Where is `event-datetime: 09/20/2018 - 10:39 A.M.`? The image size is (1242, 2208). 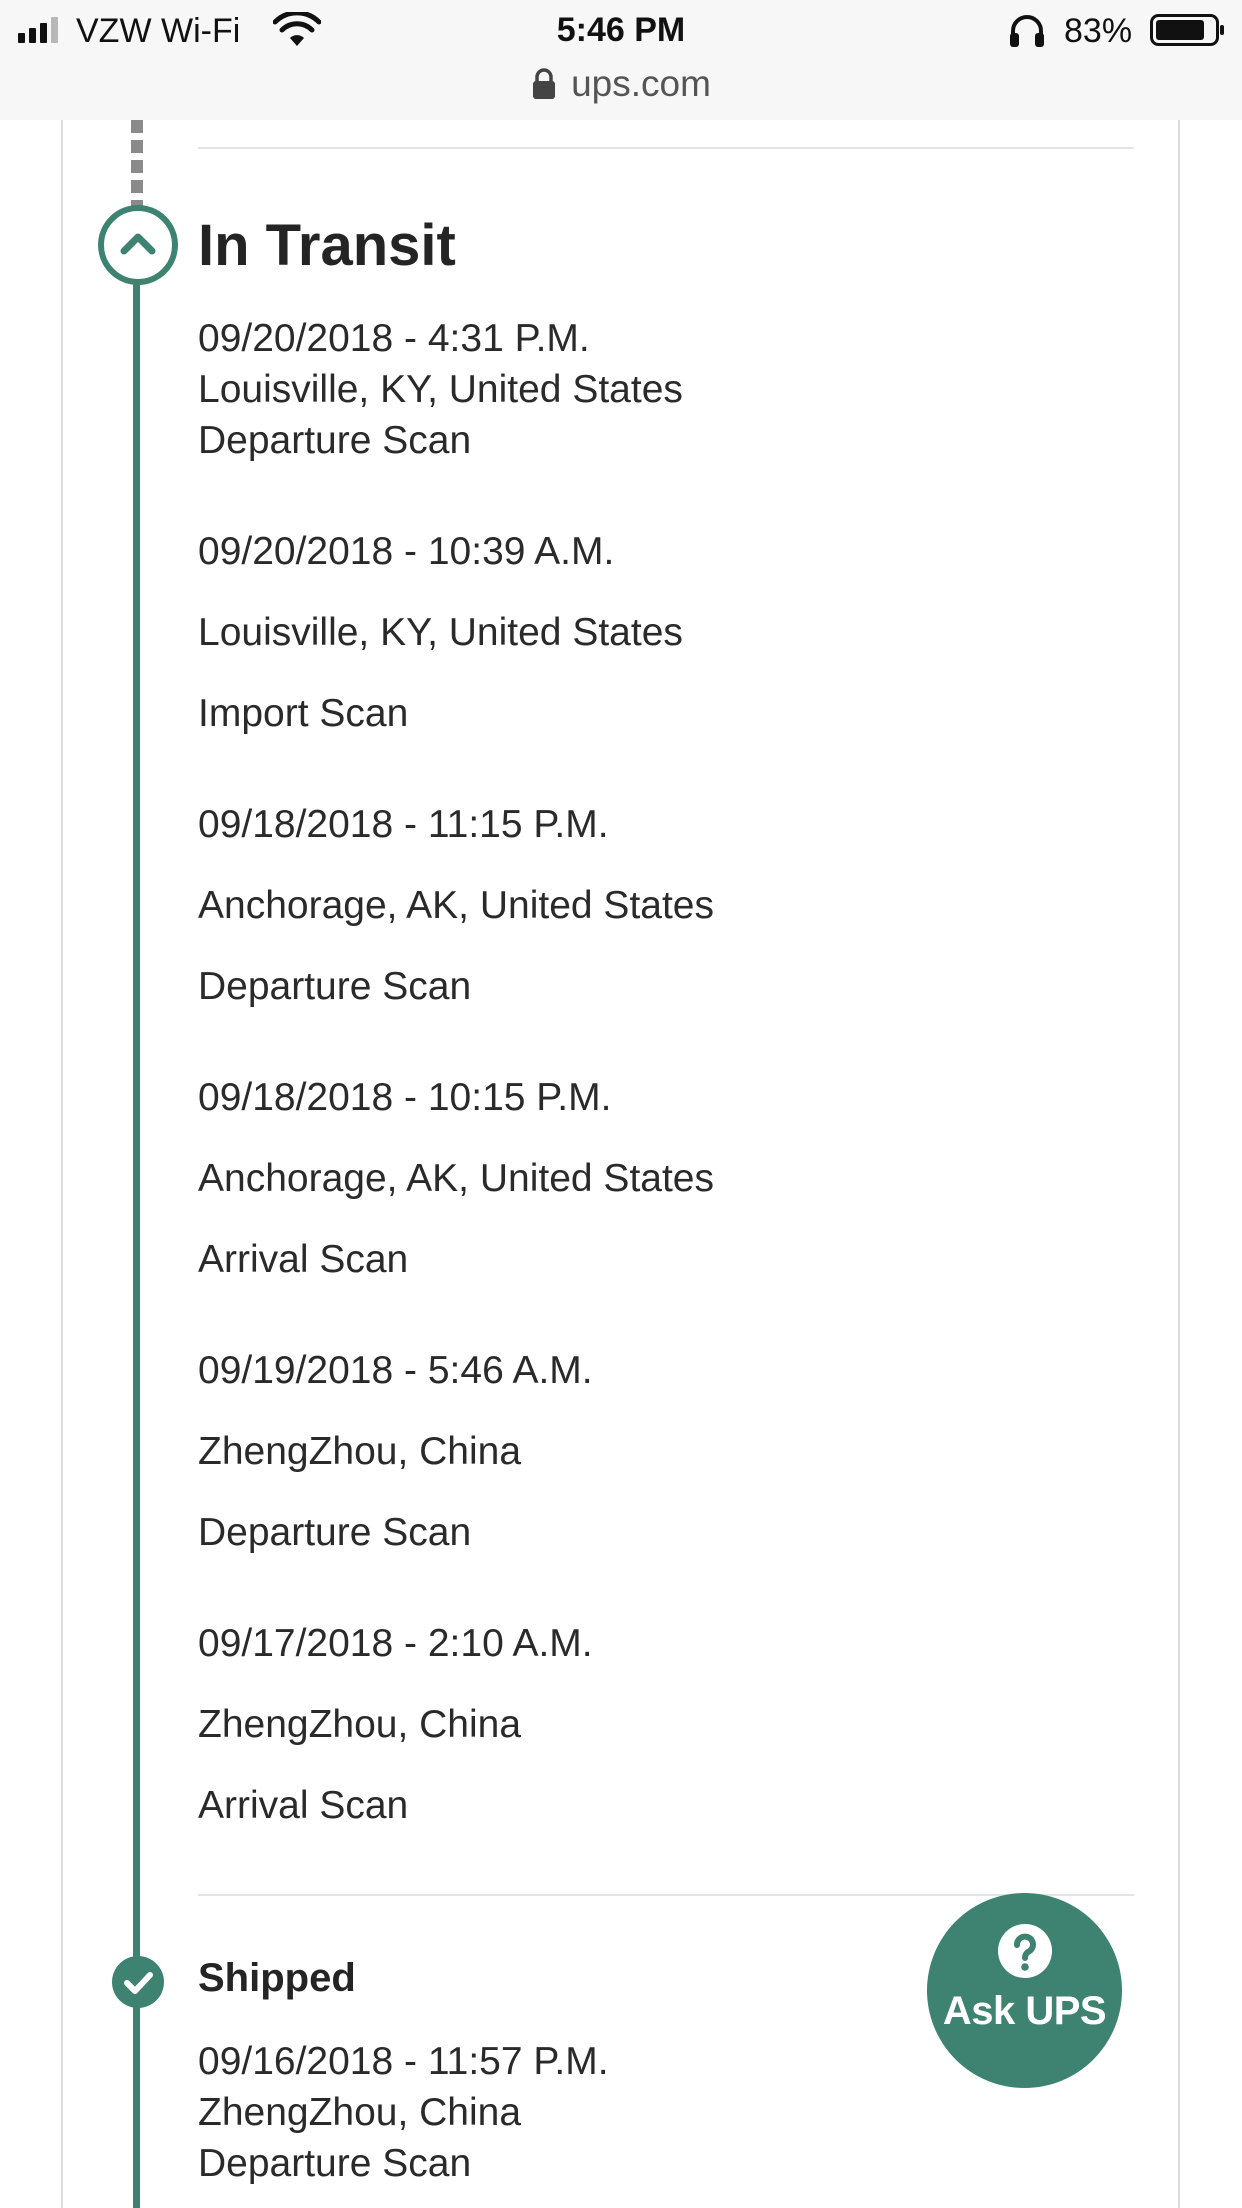
event-datetime: 09/20/2018 - 10:39 A.M. is located at coordinates (406, 551).